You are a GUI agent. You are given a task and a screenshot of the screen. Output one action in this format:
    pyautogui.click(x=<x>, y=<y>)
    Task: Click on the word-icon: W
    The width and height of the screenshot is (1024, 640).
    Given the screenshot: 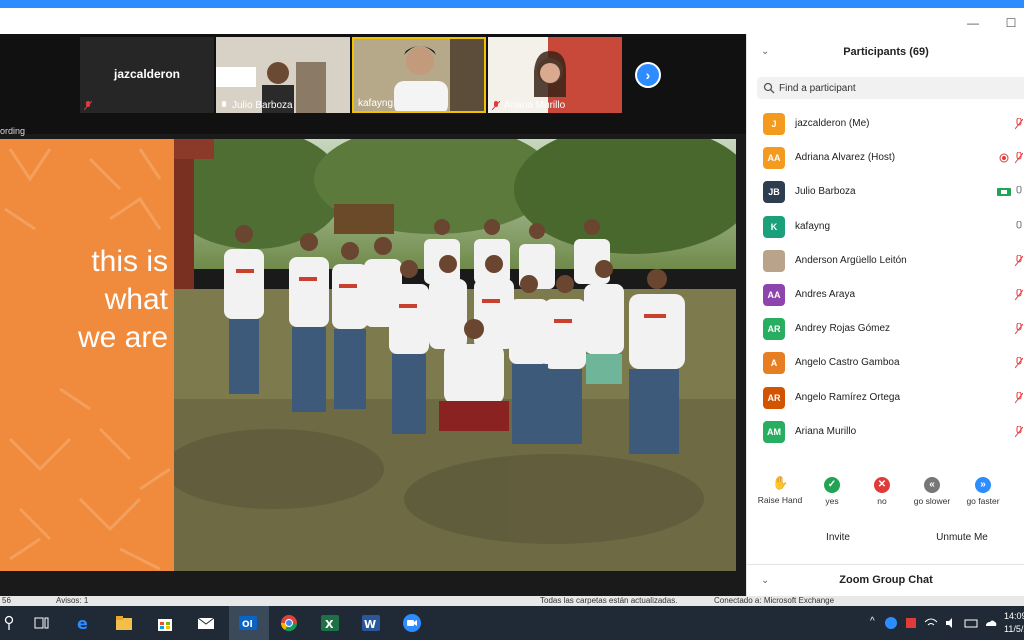 What is the action you would take?
    pyautogui.click(x=371, y=623)
    